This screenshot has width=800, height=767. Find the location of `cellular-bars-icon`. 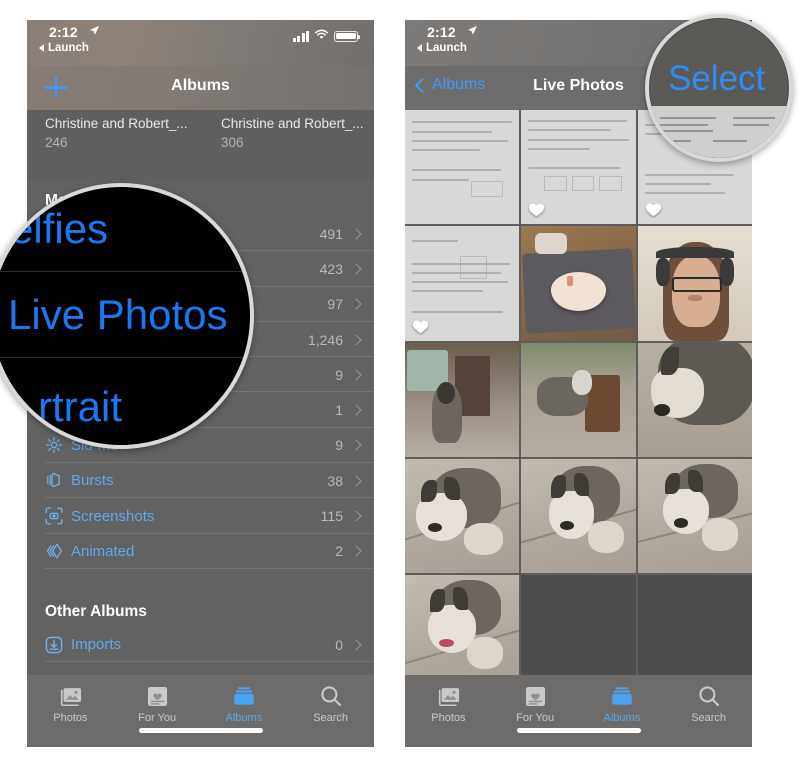

cellular-bars-icon is located at coordinates (300, 36).